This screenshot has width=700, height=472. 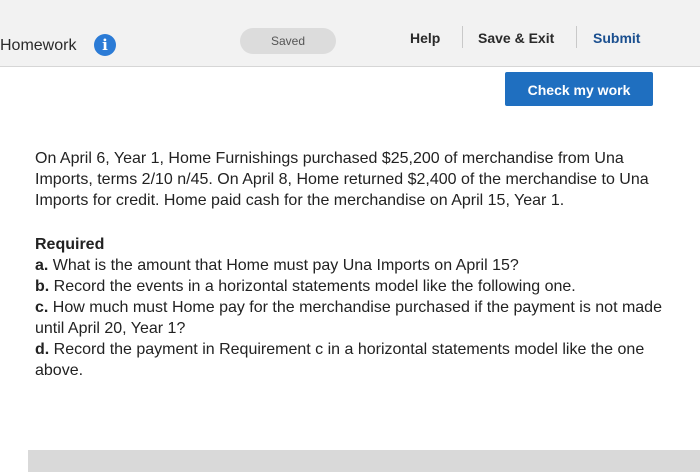 I want to click on requirement-letter: d., so click(x=42, y=349).